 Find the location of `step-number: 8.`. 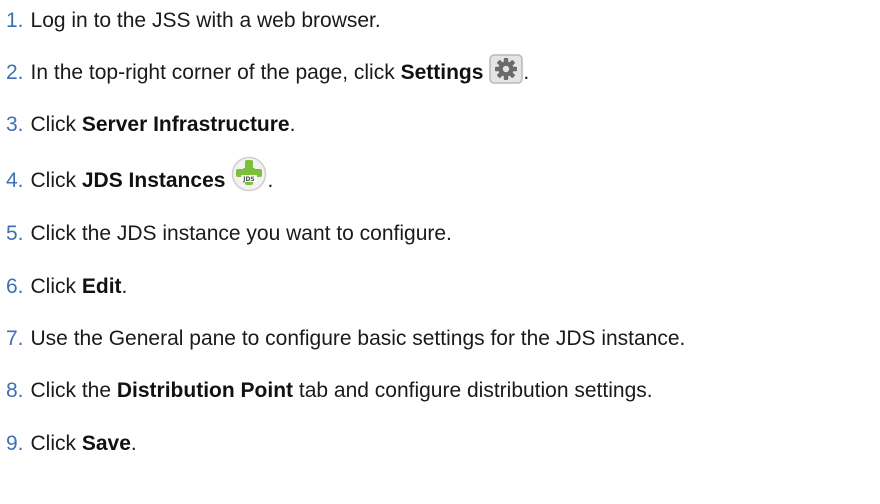

step-number: 8. is located at coordinates (15, 390).